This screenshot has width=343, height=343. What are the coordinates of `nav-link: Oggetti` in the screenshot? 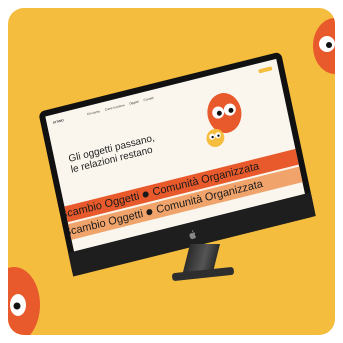 It's located at (134, 102).